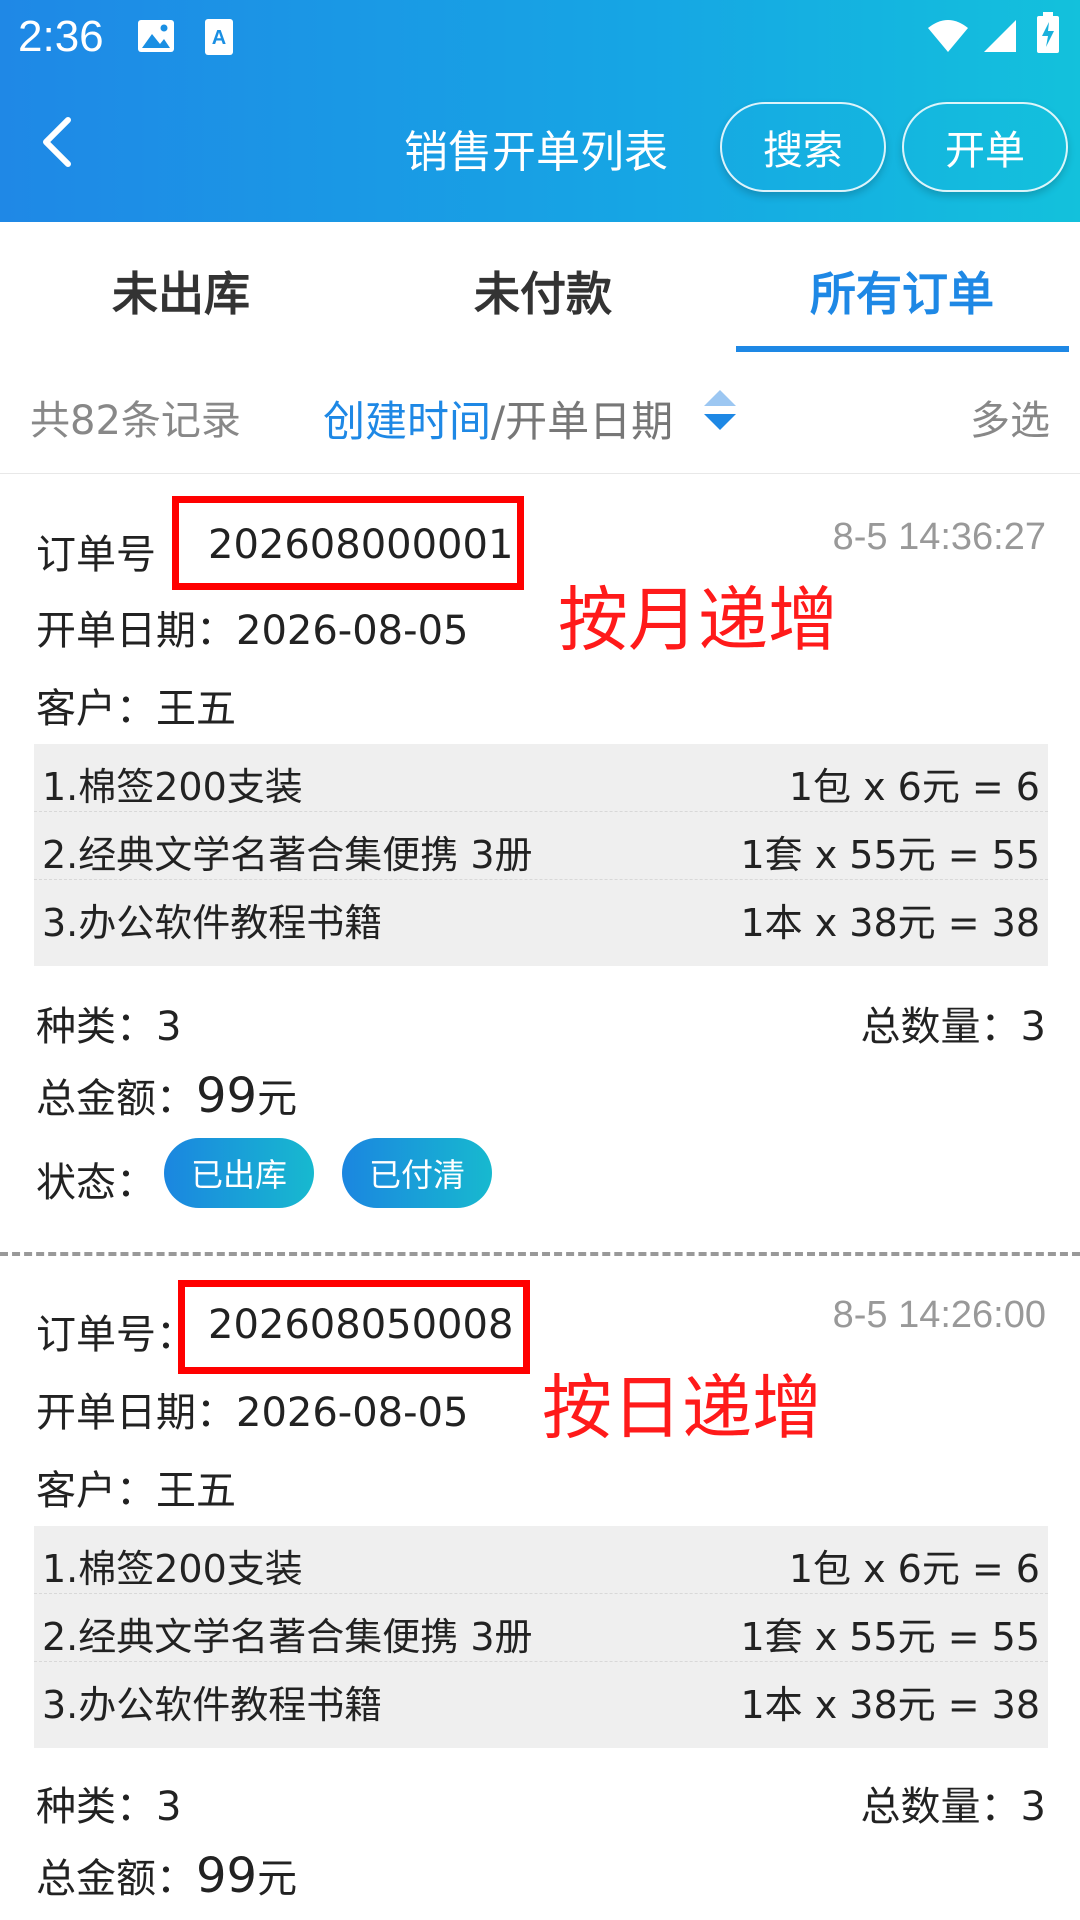 The height and width of the screenshot is (1920, 1080). Describe the element at coordinates (96, 1183) in the screenshot. I see `status-label: 状态：` at that location.